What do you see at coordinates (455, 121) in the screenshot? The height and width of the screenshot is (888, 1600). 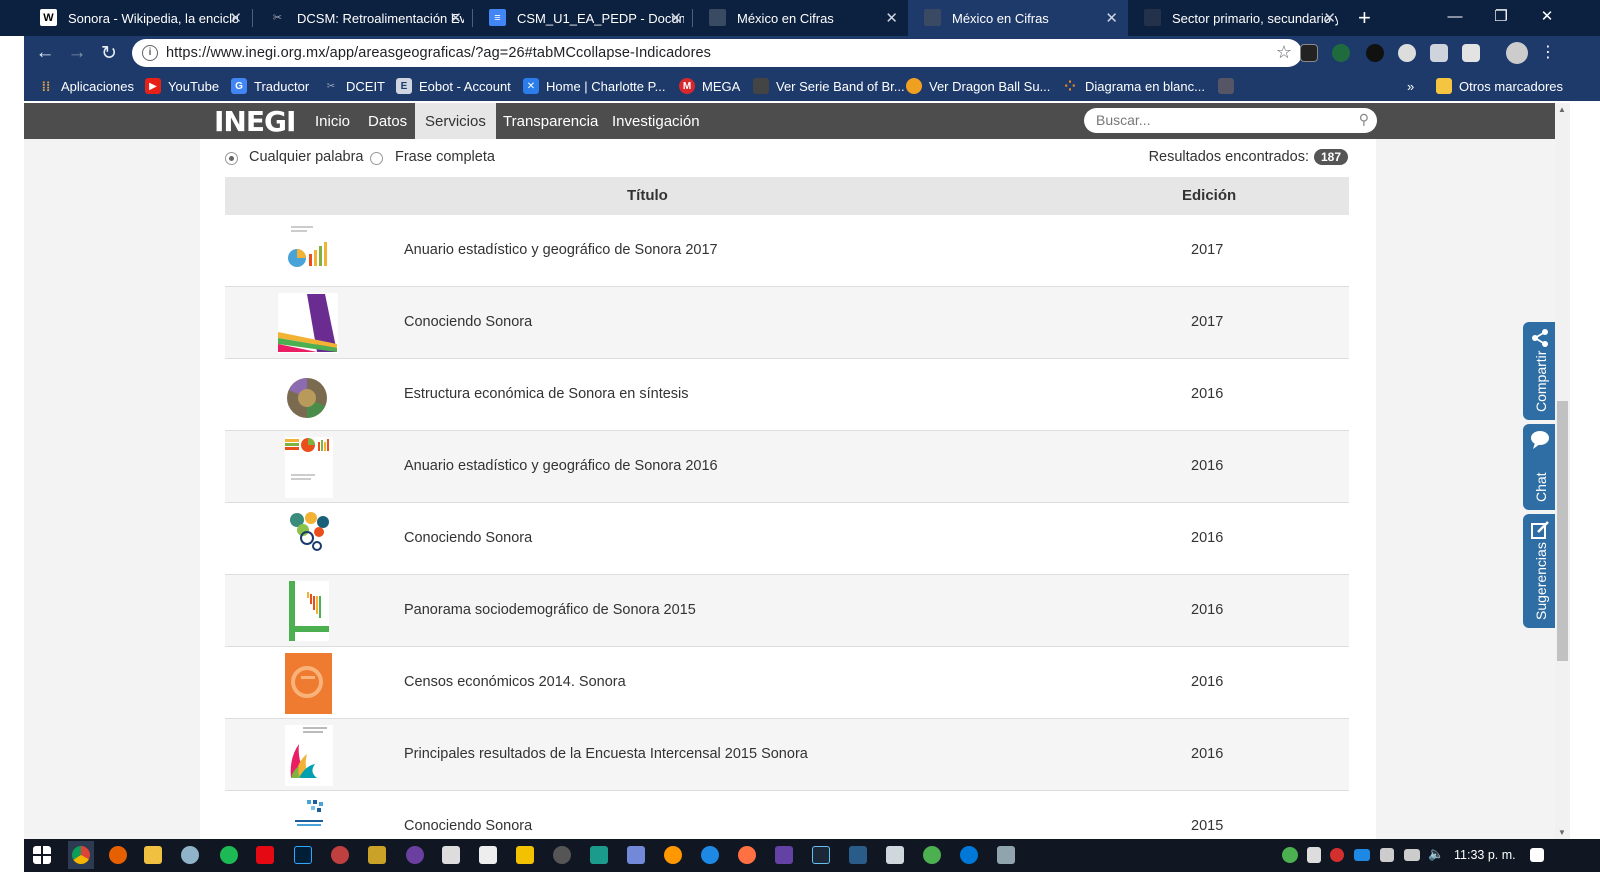 I see `nav-servicios: Servicios` at bounding box center [455, 121].